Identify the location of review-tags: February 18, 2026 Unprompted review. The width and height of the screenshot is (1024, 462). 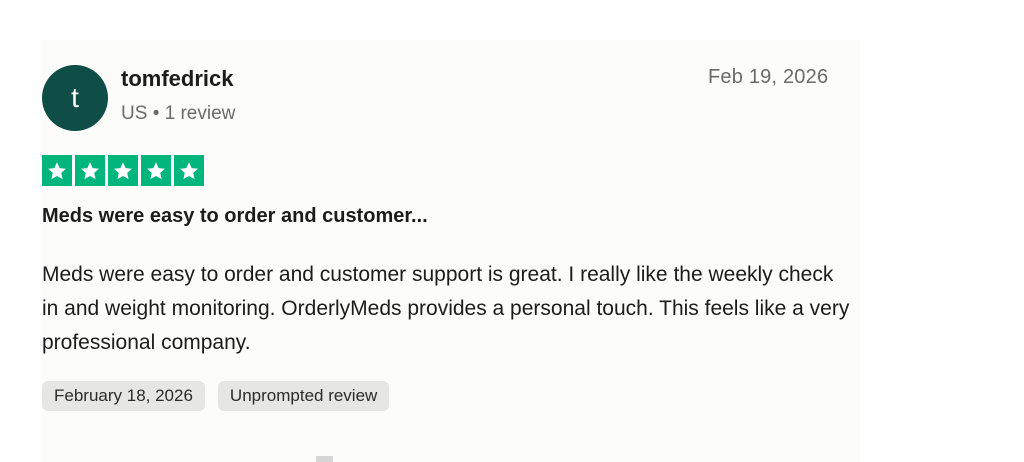
(216, 396).